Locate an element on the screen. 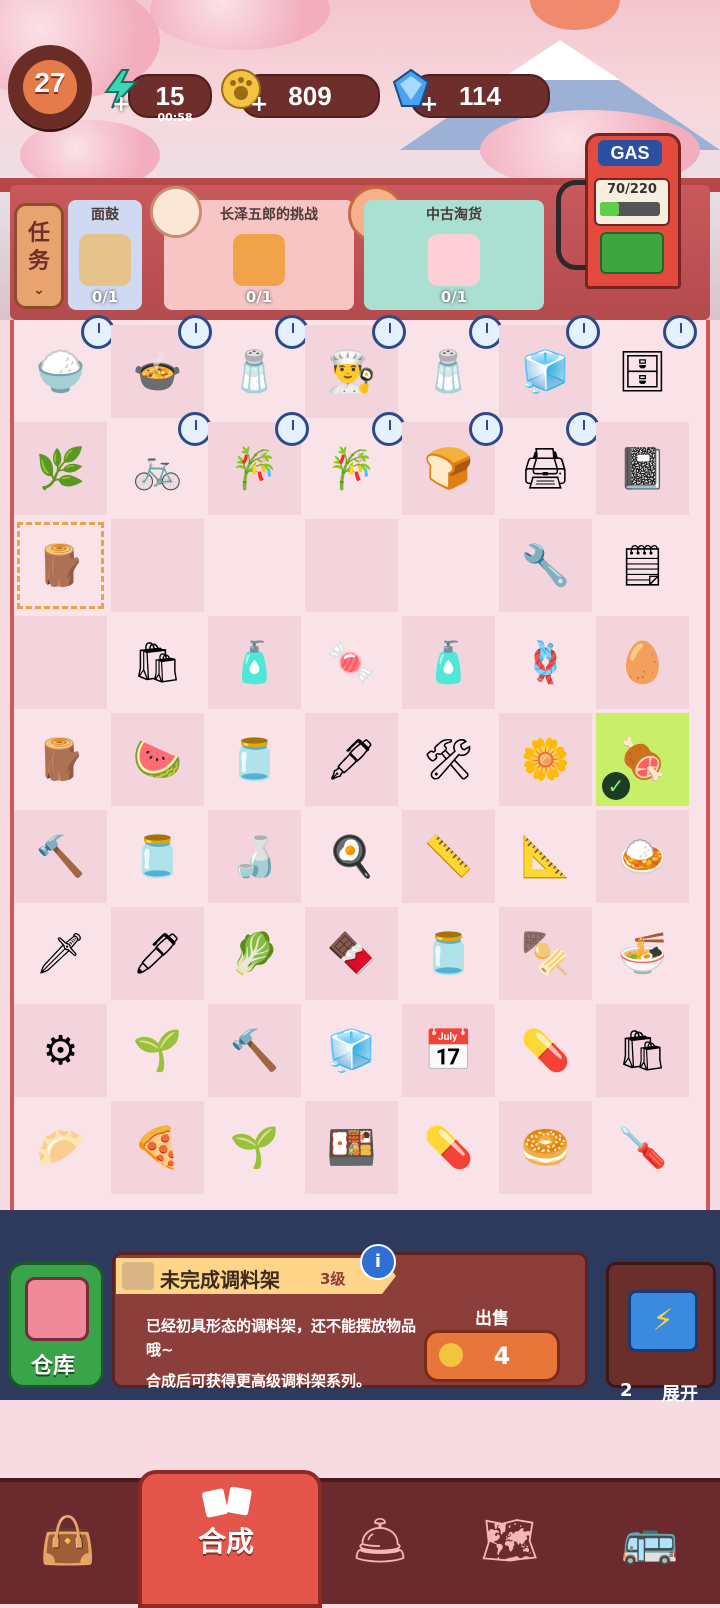 This screenshot has width=720, height=1608. seaweed-mat-icon: 🍱 is located at coordinates (351, 1147).